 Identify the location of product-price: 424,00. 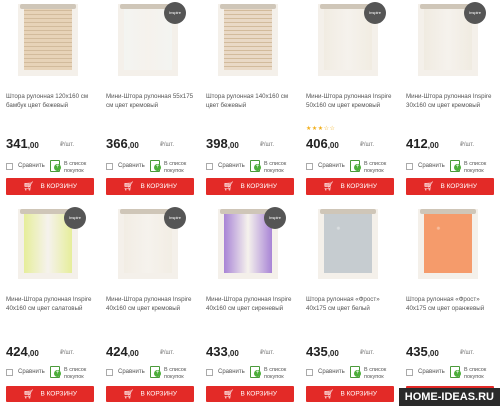
(22, 351).